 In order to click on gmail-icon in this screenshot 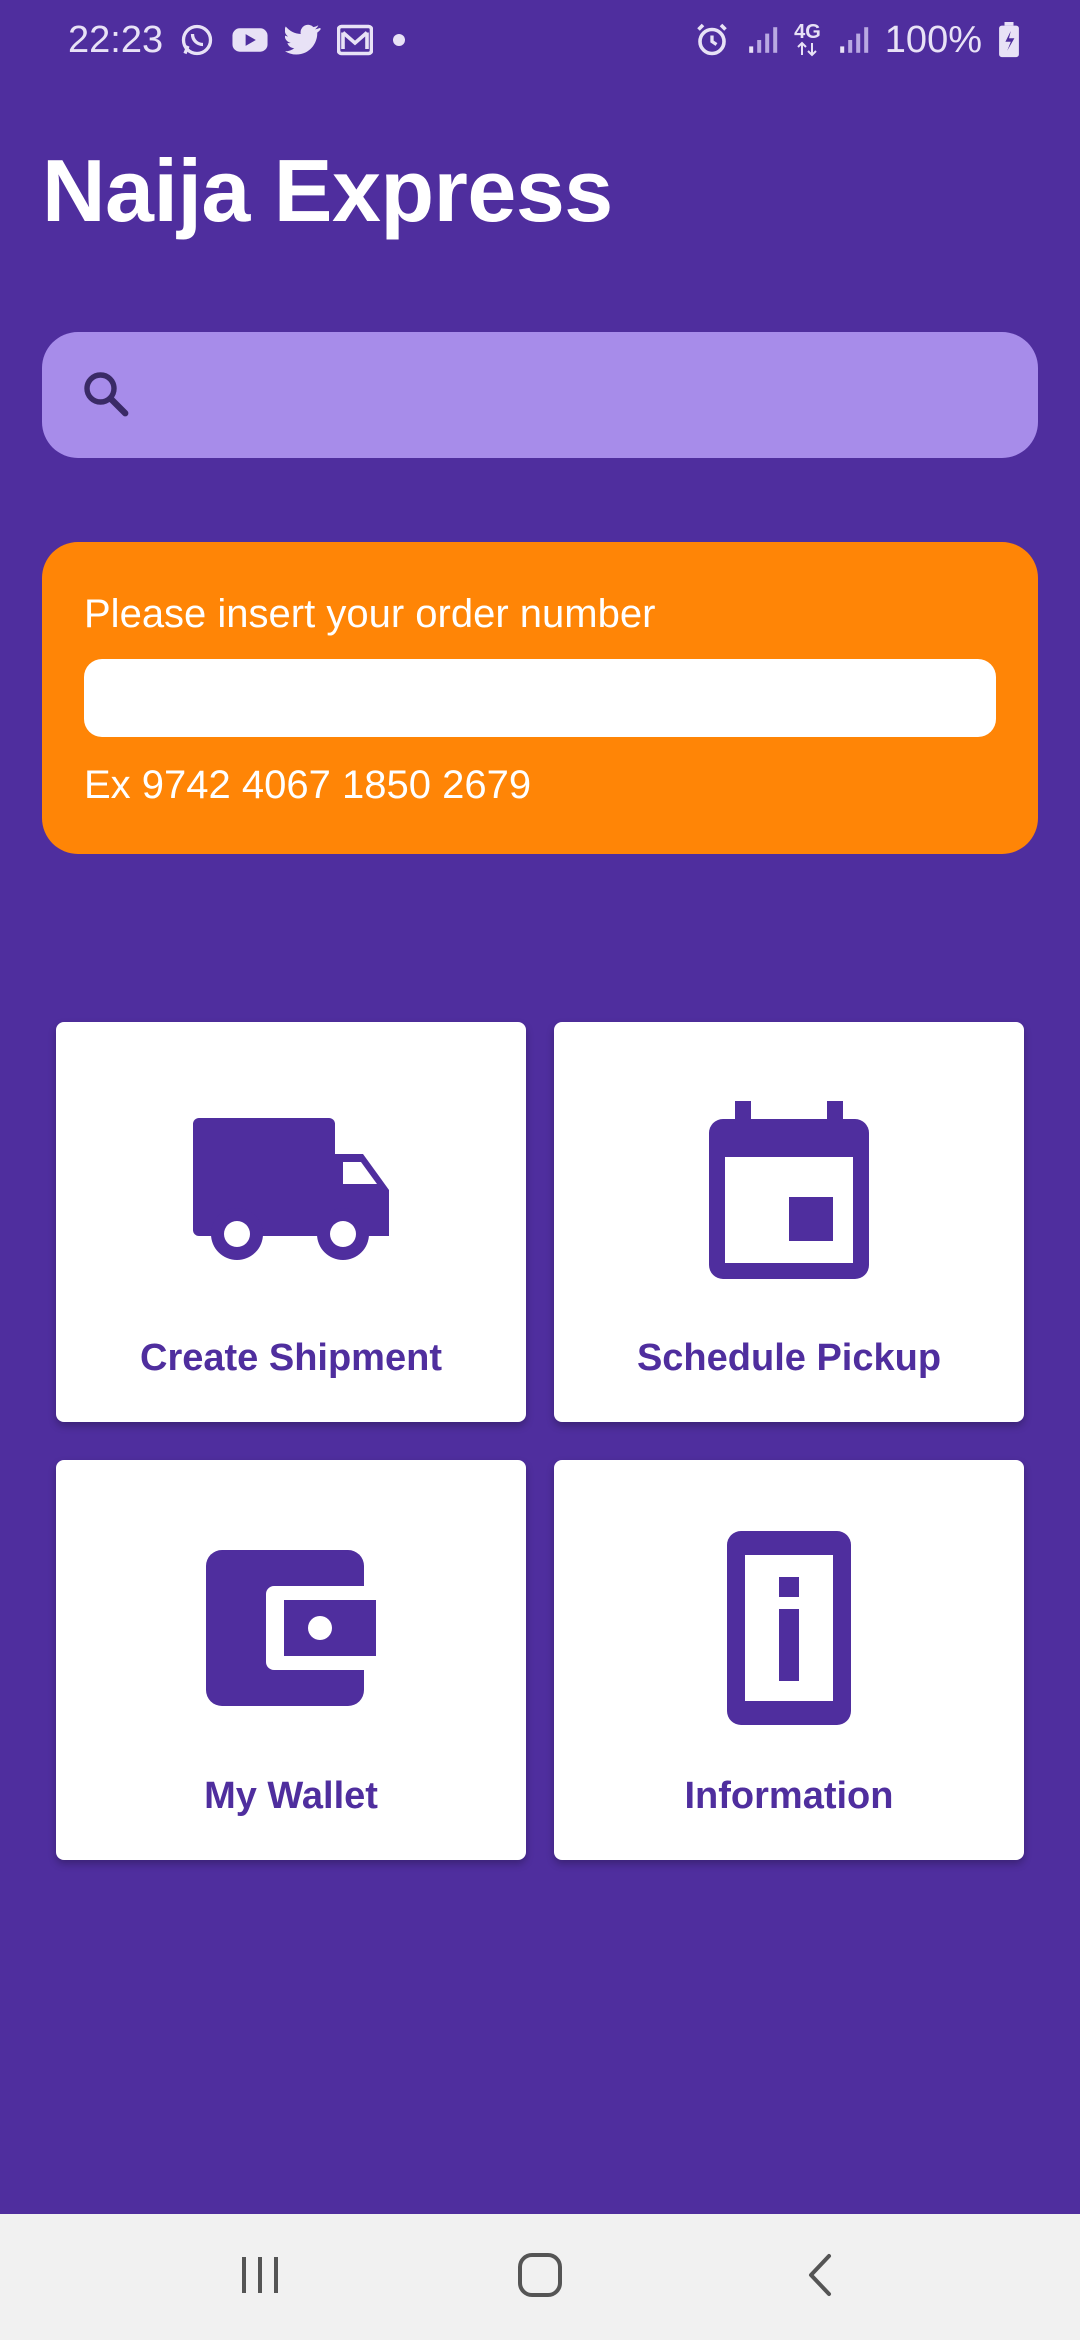, I will do `click(355, 40)`.